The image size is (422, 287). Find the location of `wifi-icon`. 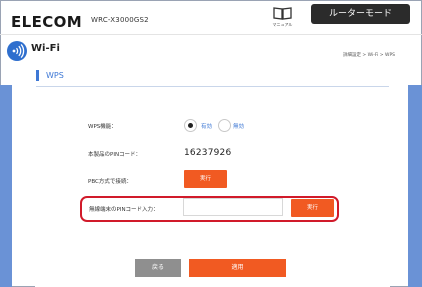

wifi-icon is located at coordinates (17, 51).